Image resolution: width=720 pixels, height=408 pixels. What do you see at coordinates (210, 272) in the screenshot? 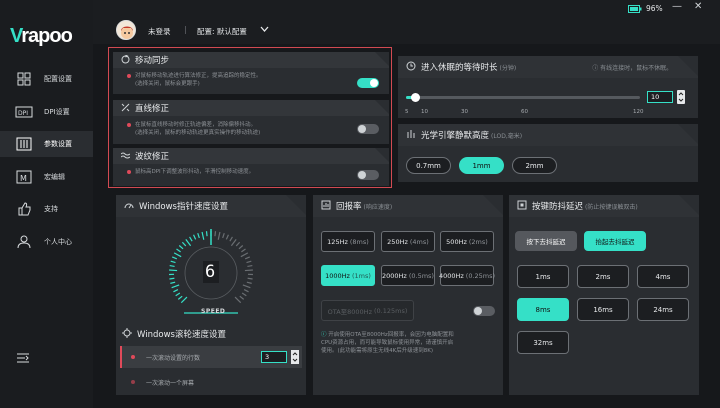
I see `pointer-speed-value: 6` at bounding box center [210, 272].